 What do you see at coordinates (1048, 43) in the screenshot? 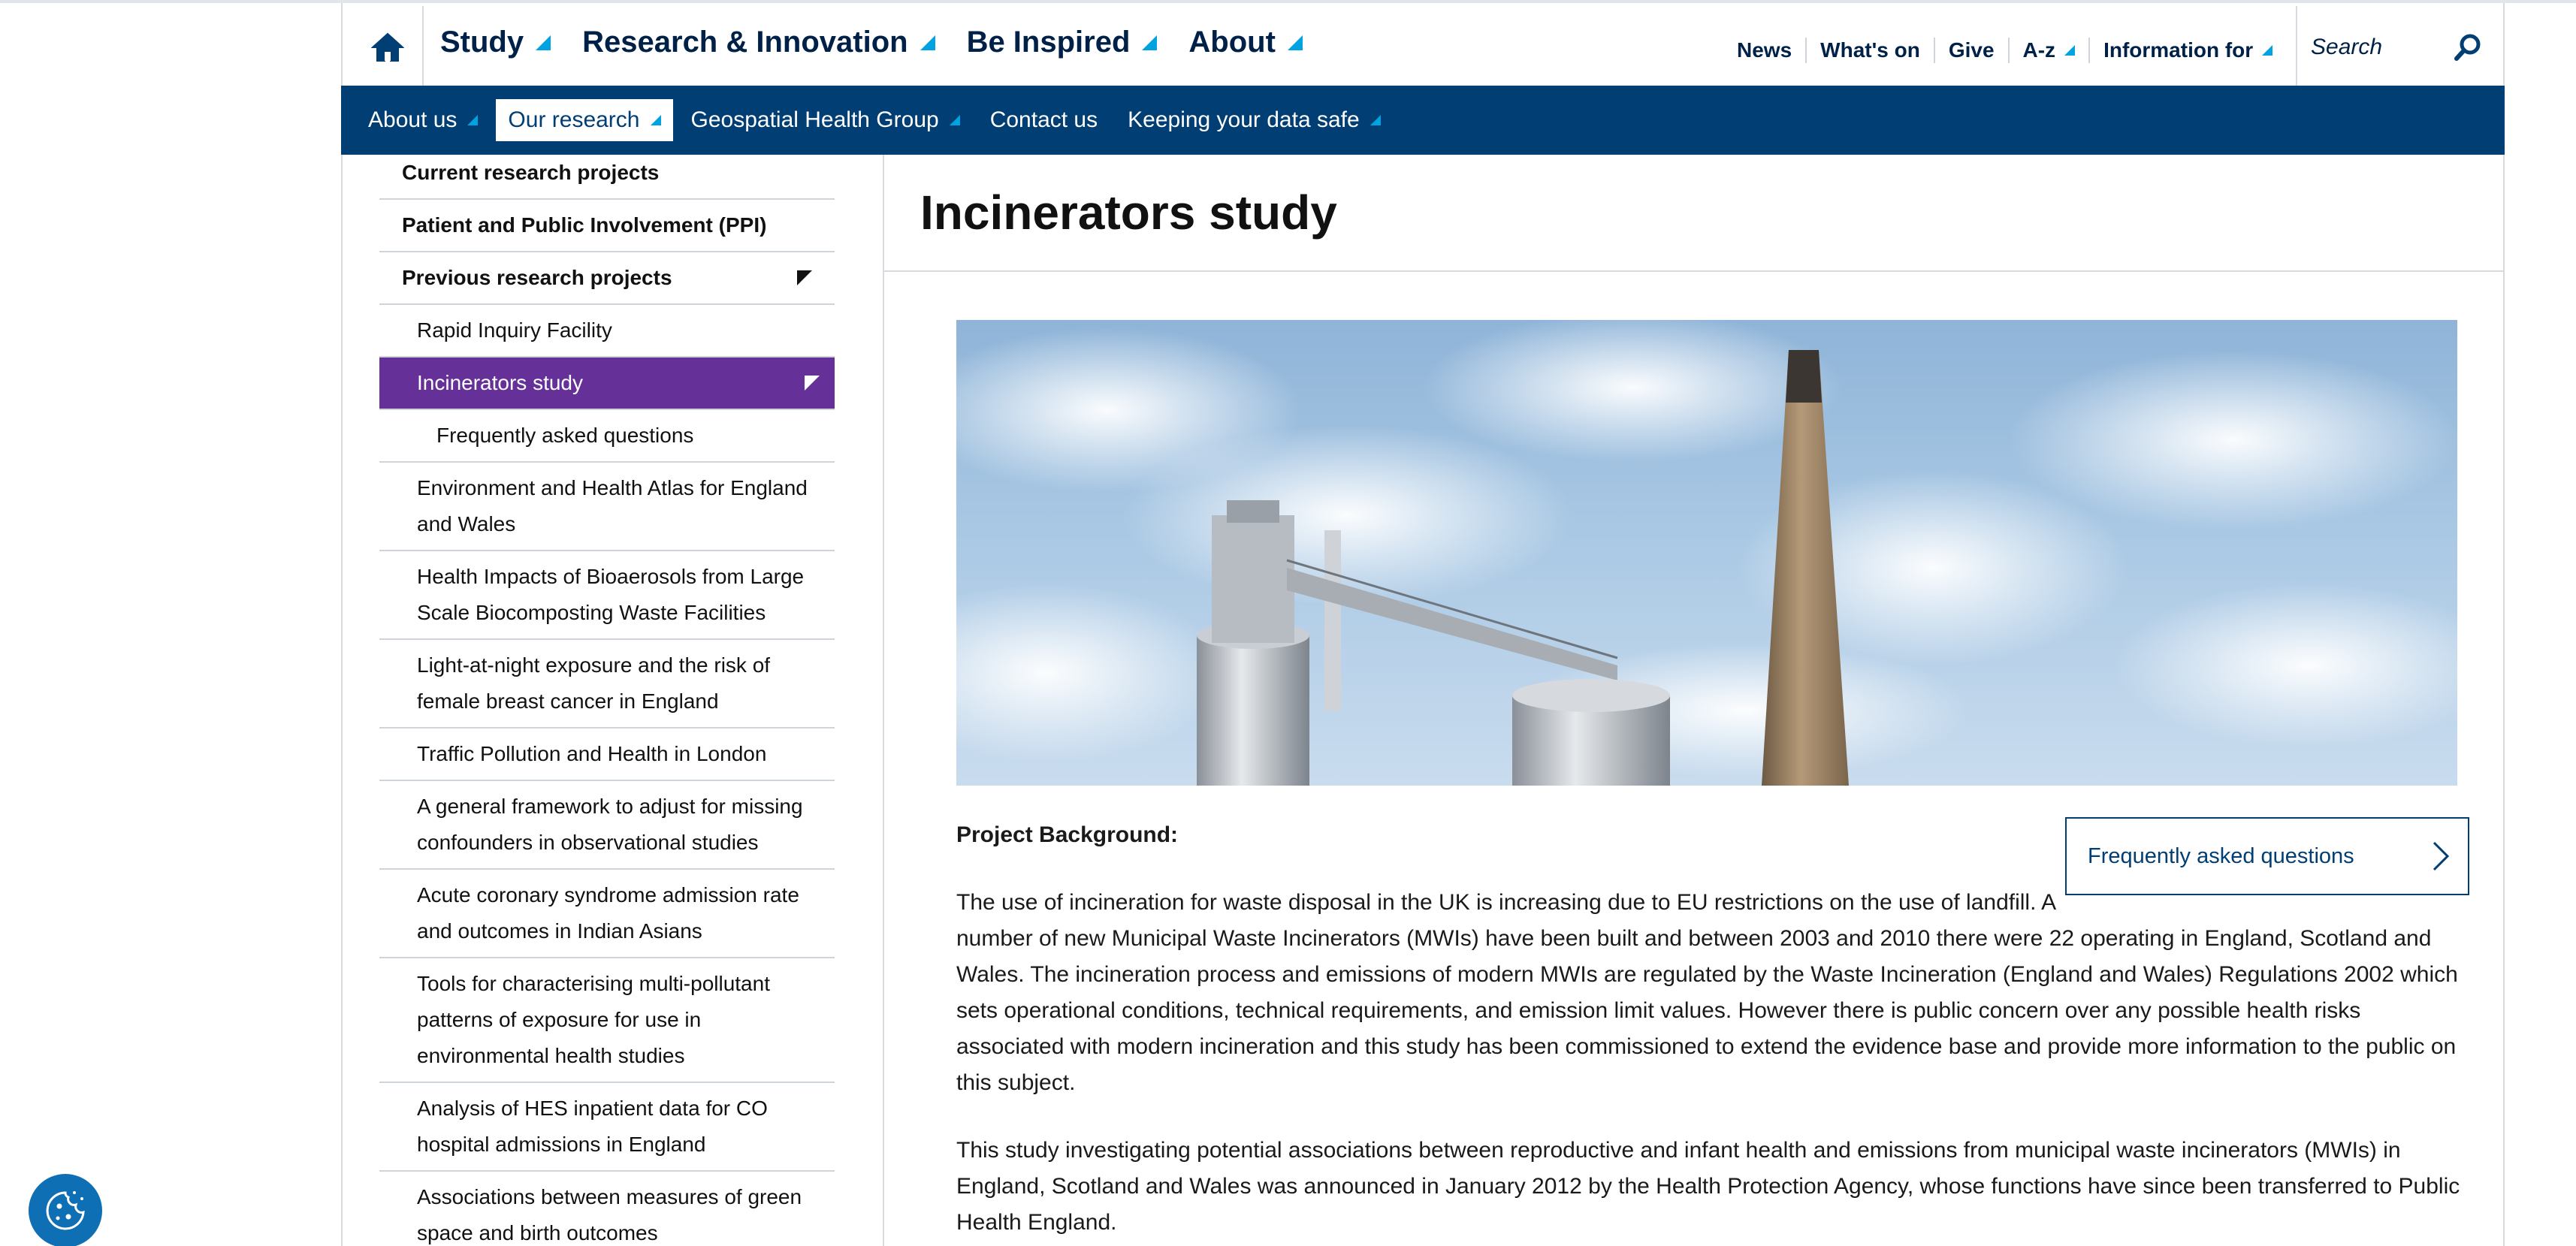
I see `nav-be-inspired-label: Be Inspired` at bounding box center [1048, 43].